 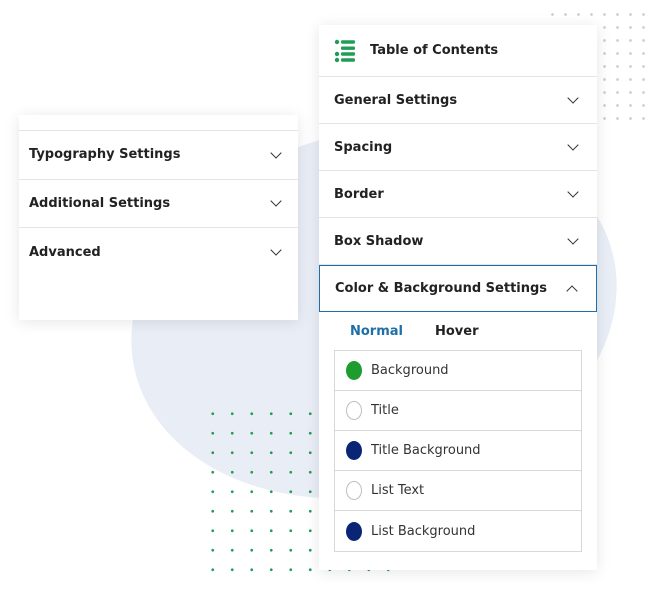 I want to click on color-label: Title Background, so click(x=426, y=450).